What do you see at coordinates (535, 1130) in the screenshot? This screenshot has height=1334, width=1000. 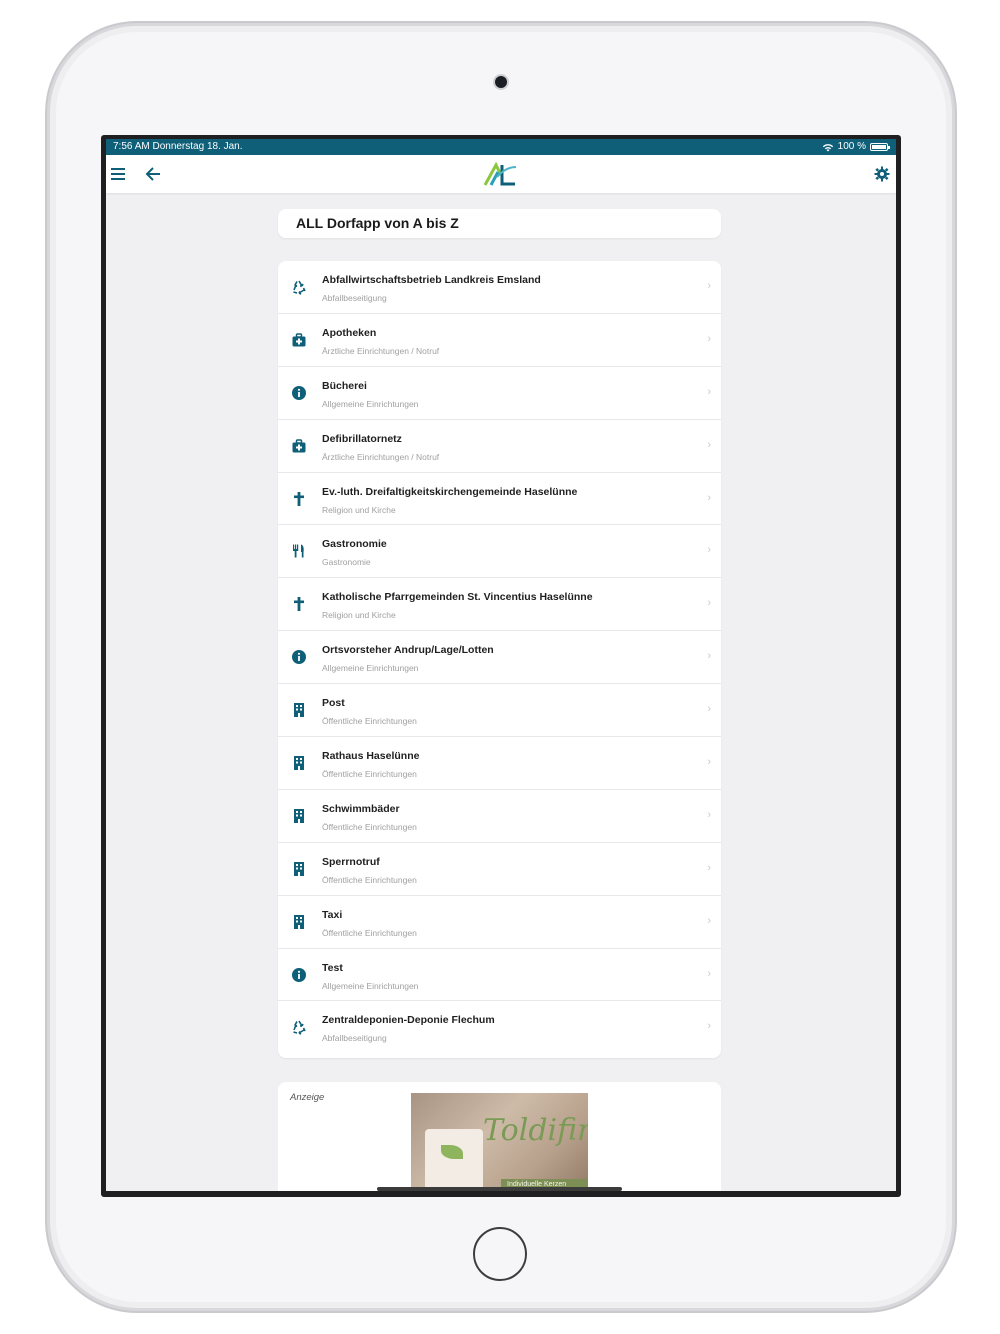 I see `ad-brand-text: Toldifin` at bounding box center [535, 1130].